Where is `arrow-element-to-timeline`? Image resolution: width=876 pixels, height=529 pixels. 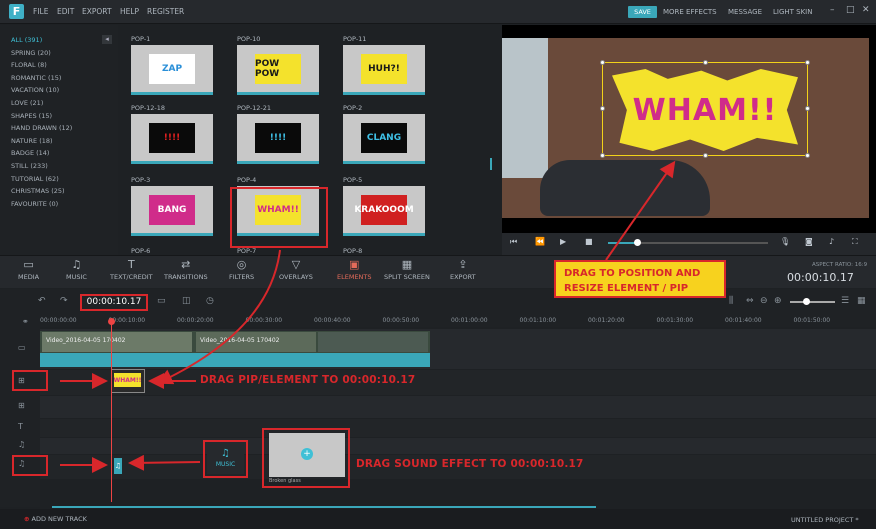 arrow-element-to-timeline is located at coordinates (218, 317).